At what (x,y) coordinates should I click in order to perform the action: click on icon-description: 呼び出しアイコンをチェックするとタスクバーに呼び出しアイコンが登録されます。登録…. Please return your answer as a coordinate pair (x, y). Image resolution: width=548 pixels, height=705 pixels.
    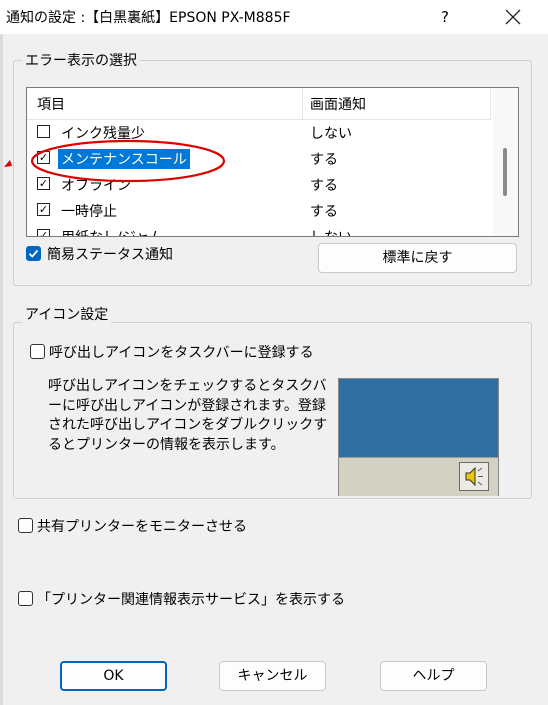
    Looking at the image, I should click on (188, 415).